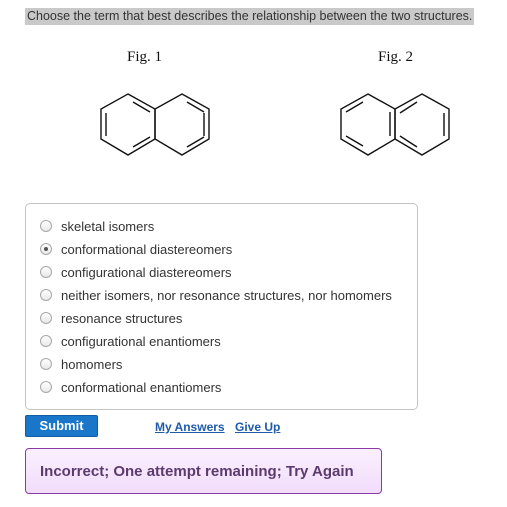 The width and height of the screenshot is (507, 507). What do you see at coordinates (61, 426) in the screenshot?
I see `submit-button: Submit` at bounding box center [61, 426].